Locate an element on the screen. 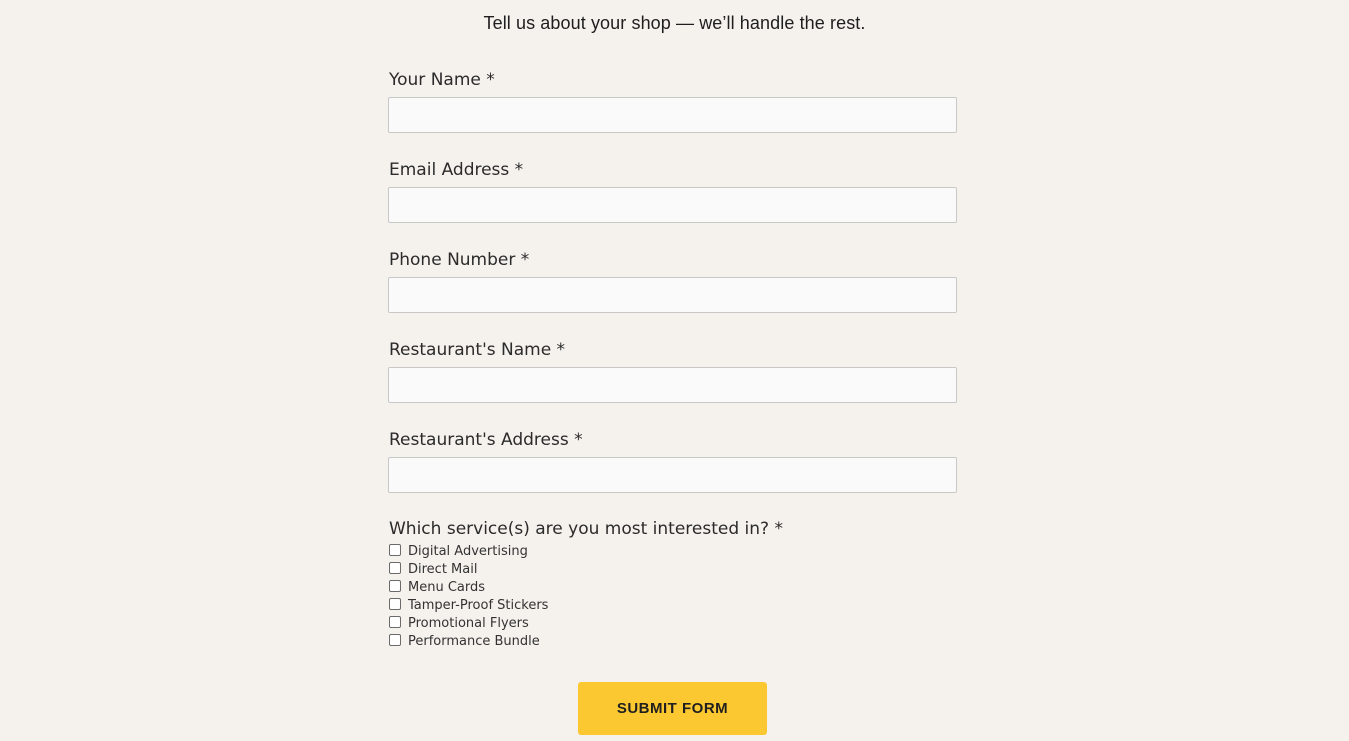 The height and width of the screenshot is (741, 1349). field-restaurant-address: Restaurant's Address * is located at coordinates (672, 459).